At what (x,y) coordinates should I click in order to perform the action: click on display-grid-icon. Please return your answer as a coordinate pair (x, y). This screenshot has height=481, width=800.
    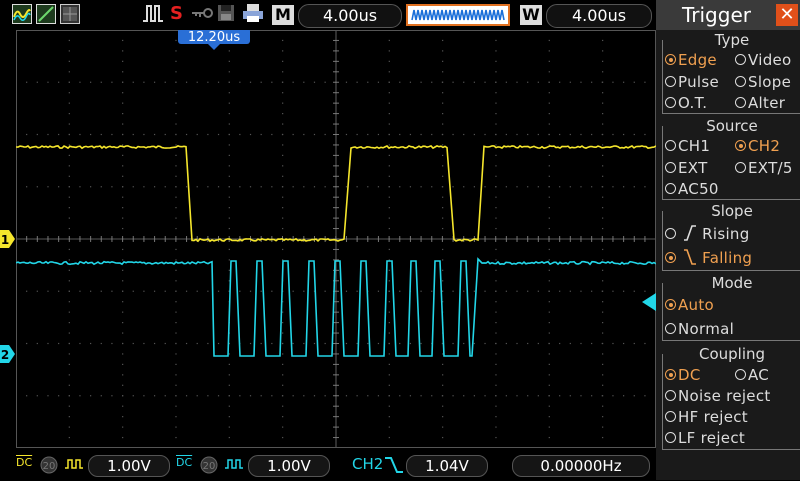
    Looking at the image, I should click on (70, 14).